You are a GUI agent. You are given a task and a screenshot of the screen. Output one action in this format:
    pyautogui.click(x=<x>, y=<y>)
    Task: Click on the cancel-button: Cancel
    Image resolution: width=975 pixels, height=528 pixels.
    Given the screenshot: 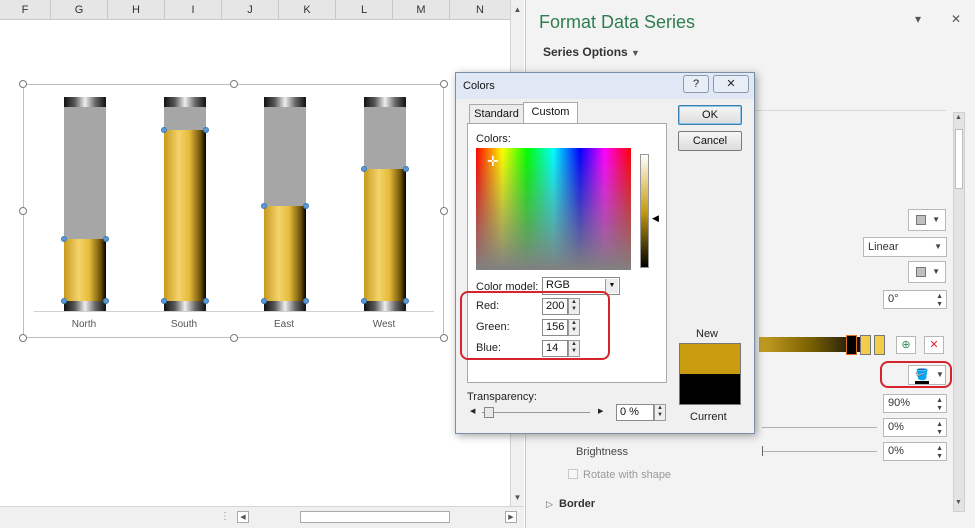 What is the action you would take?
    pyautogui.click(x=710, y=141)
    